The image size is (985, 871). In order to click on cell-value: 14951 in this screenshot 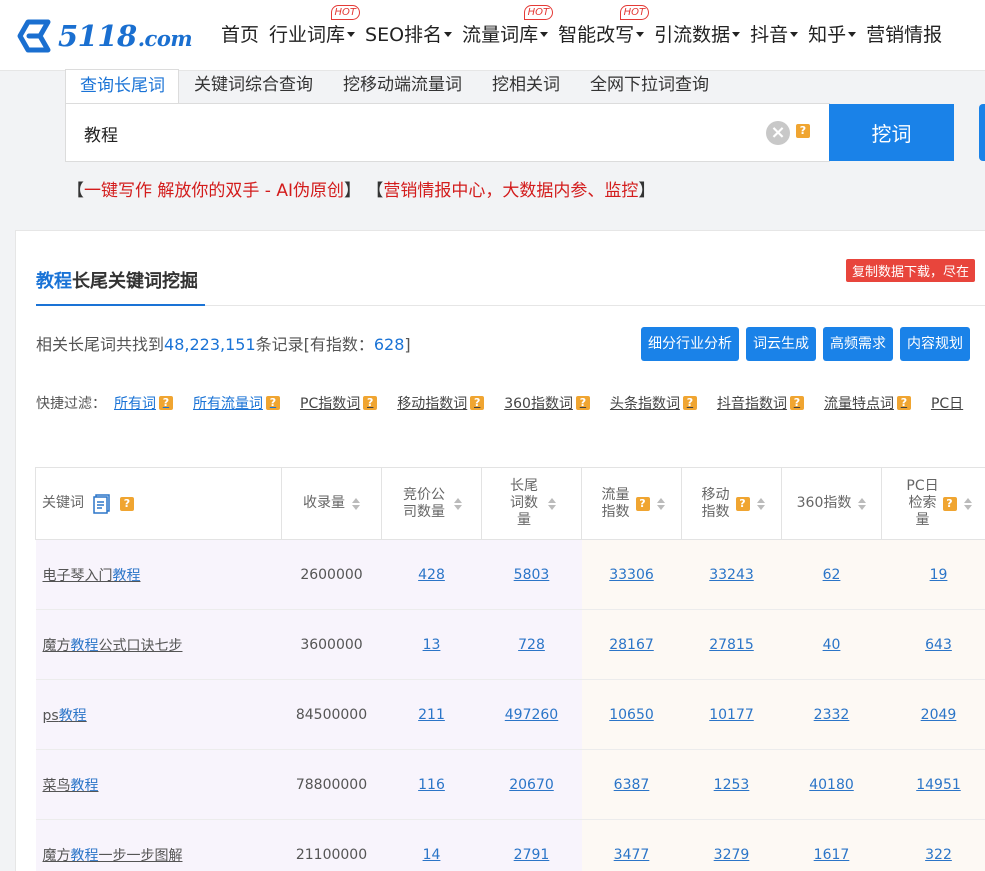, I will do `click(938, 785)`.